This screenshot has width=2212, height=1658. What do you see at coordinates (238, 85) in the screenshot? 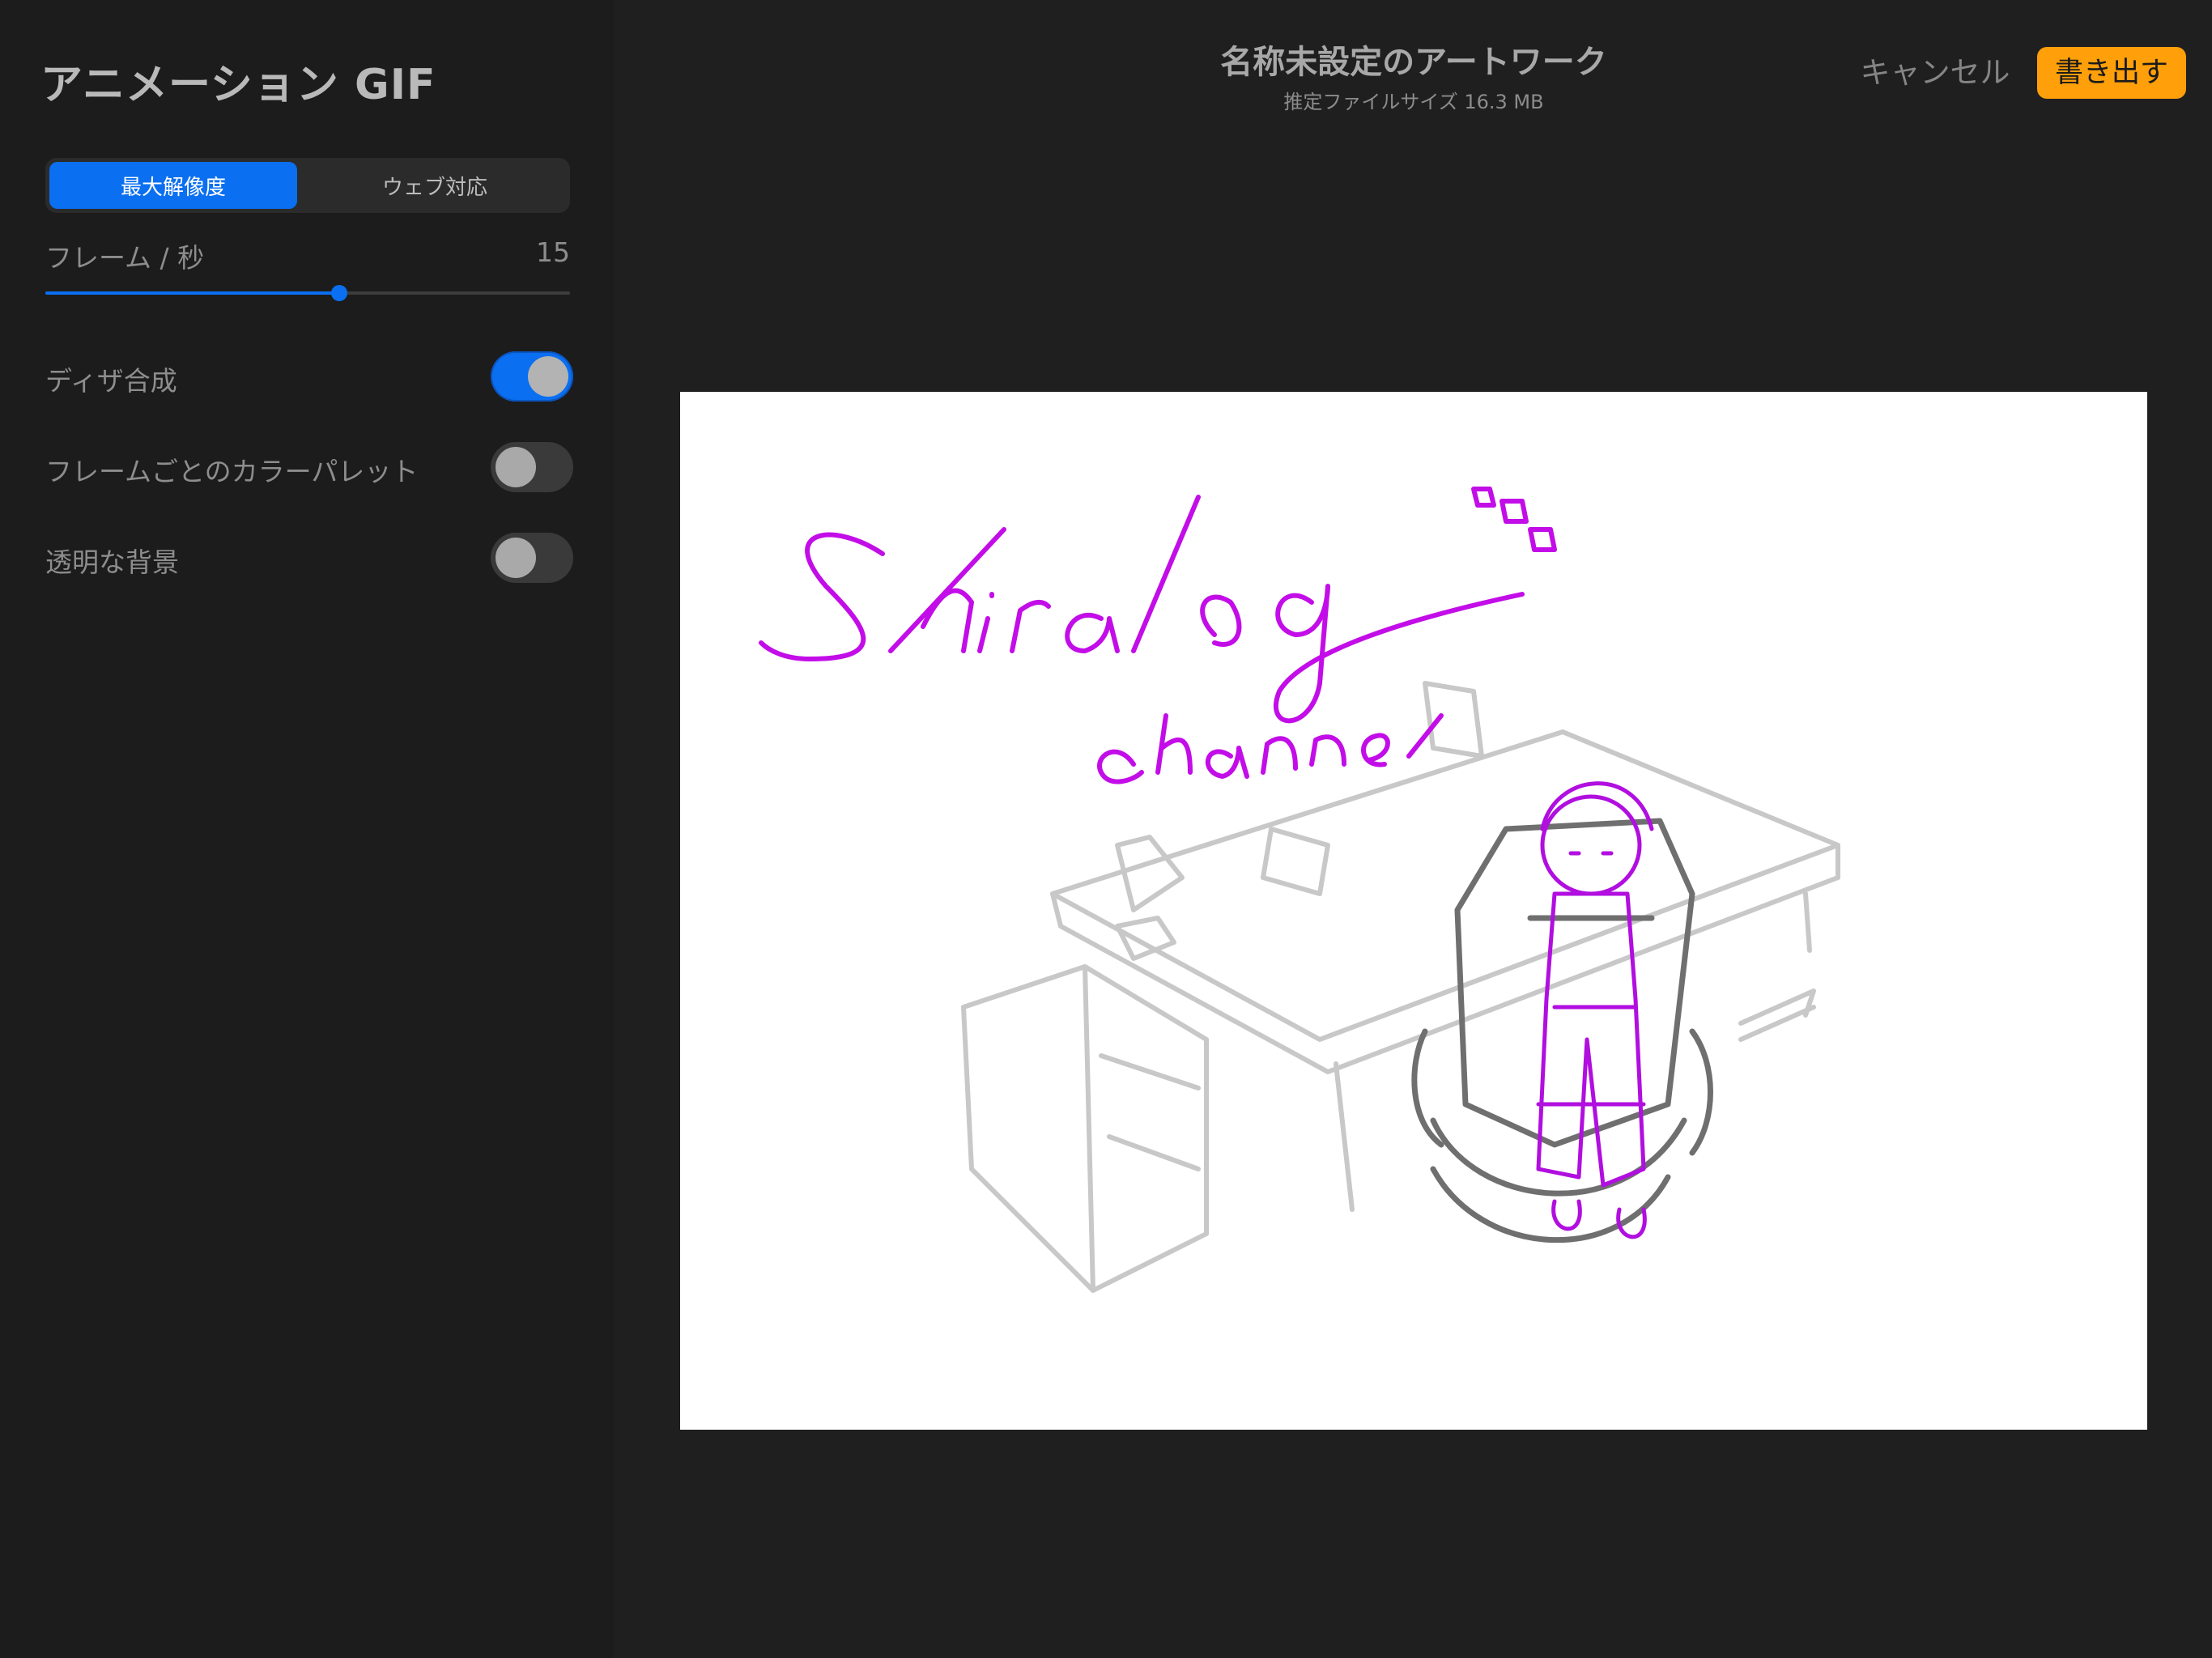
I see `panel-title: アニメーション GIF` at bounding box center [238, 85].